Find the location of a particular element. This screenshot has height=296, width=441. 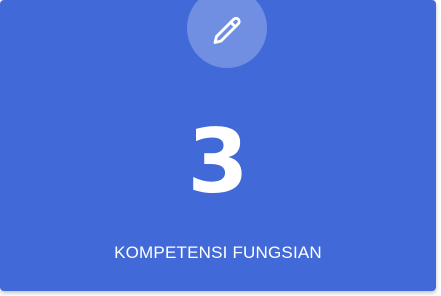

icon-badge is located at coordinates (227, 34).